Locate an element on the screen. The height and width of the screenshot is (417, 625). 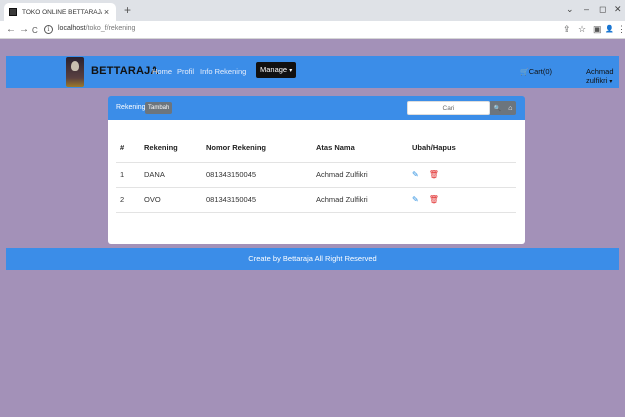
bookmark-star-icon: ☆ is located at coordinates (582, 29).